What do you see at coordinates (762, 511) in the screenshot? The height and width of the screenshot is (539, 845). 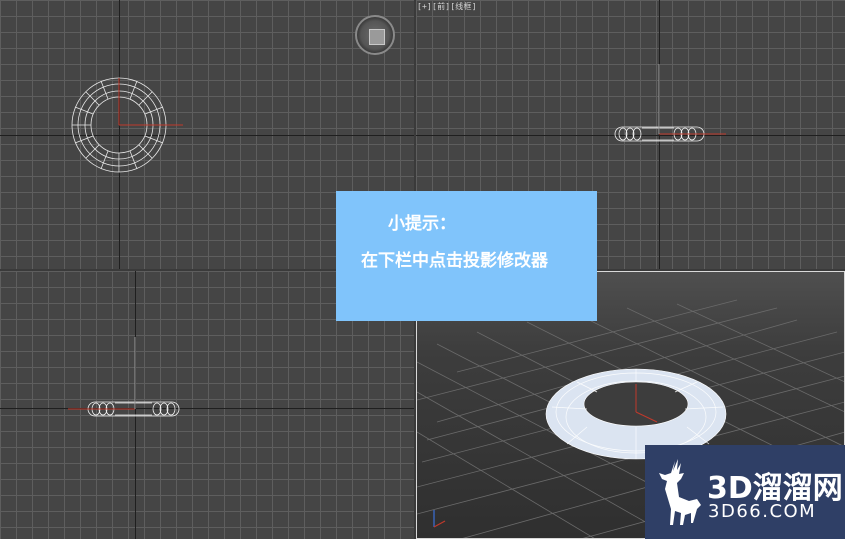 I see `watermark-domain: 3D66.COM` at bounding box center [762, 511].